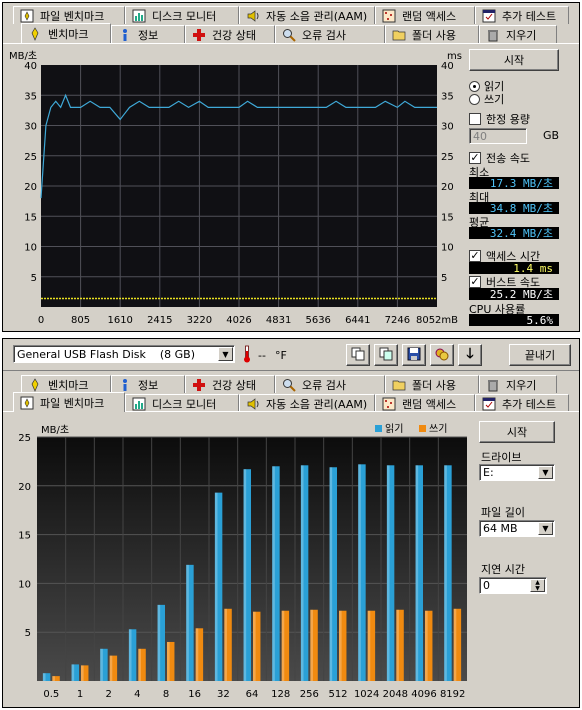 The height and width of the screenshot is (710, 582). I want to click on limit-capacity-checkbox: 한정 용량, so click(499, 119).